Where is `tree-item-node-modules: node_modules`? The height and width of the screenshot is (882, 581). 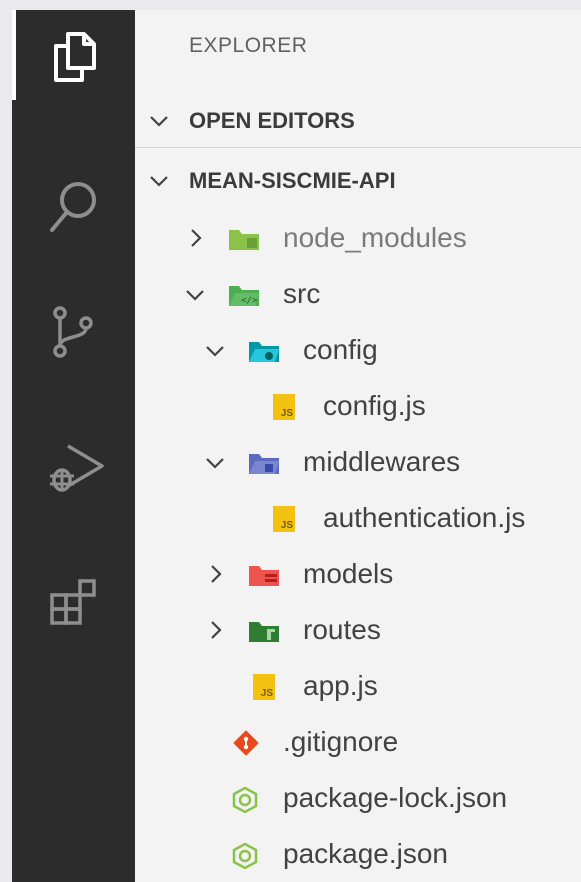 tree-item-node-modules: node_modules is located at coordinates (358, 238).